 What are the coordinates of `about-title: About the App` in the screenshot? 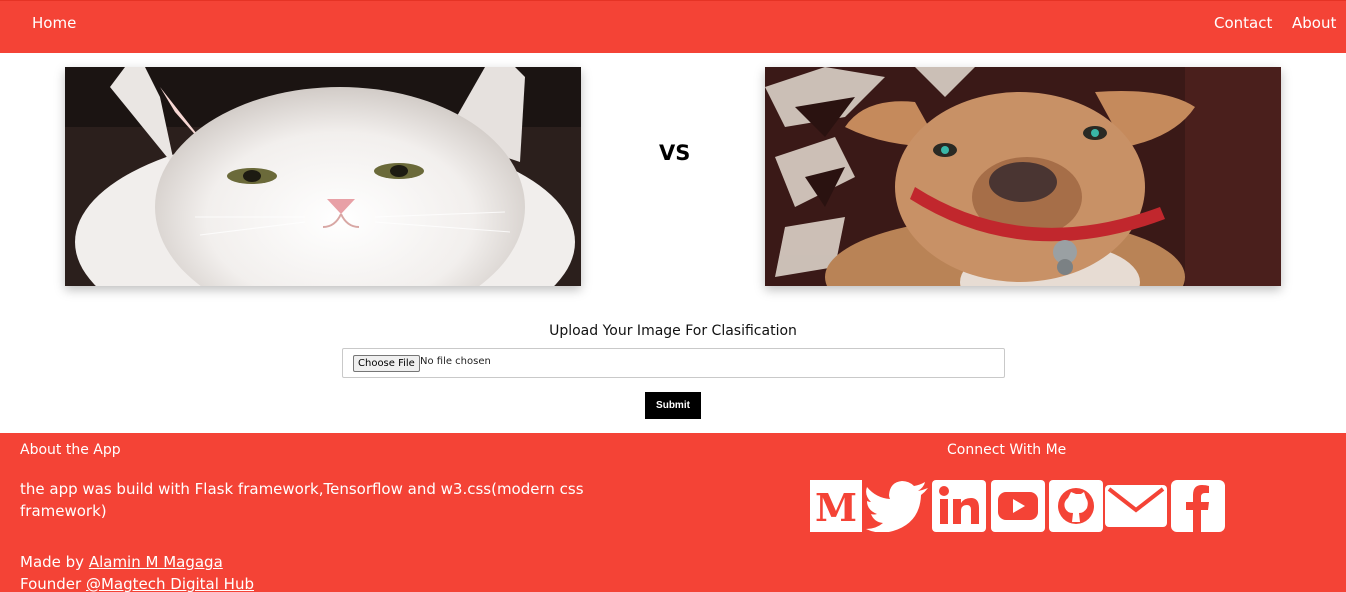 It's located at (70, 450).